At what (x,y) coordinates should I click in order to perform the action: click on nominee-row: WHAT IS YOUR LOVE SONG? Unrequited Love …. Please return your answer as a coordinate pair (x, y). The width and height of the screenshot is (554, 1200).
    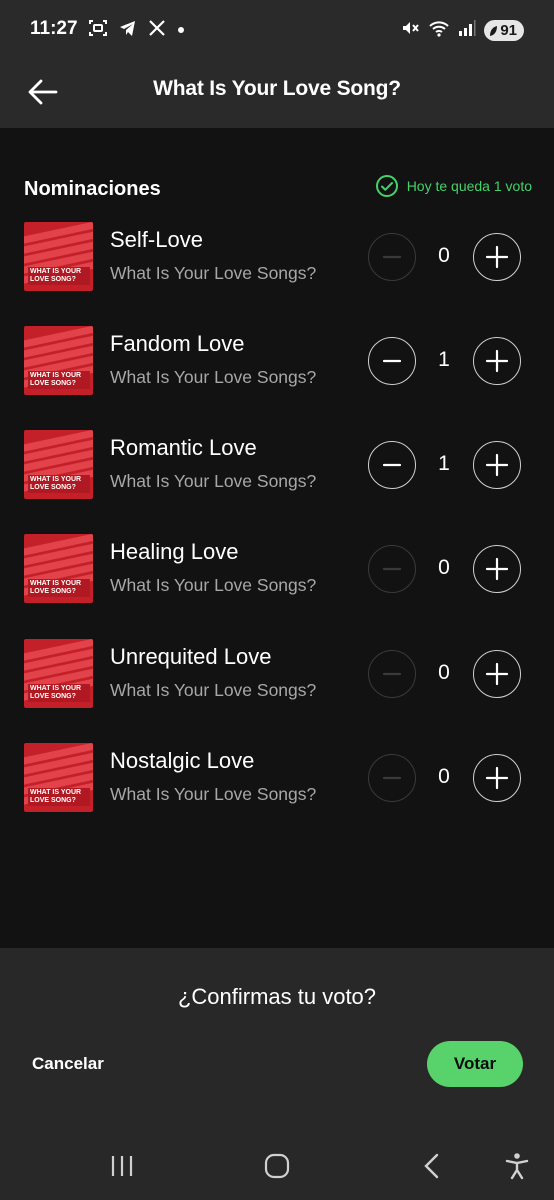
    Looking at the image, I should click on (279, 674).